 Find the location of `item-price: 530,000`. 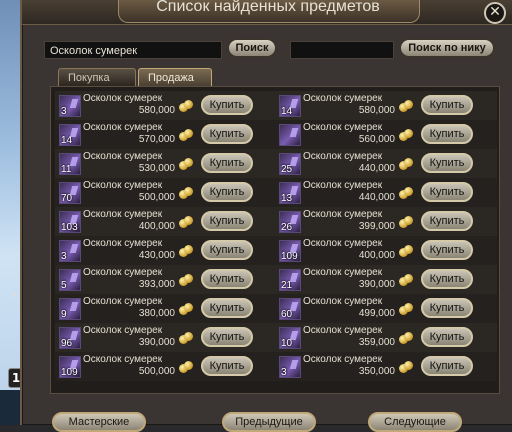

item-price: 530,000 is located at coordinates (156, 168).